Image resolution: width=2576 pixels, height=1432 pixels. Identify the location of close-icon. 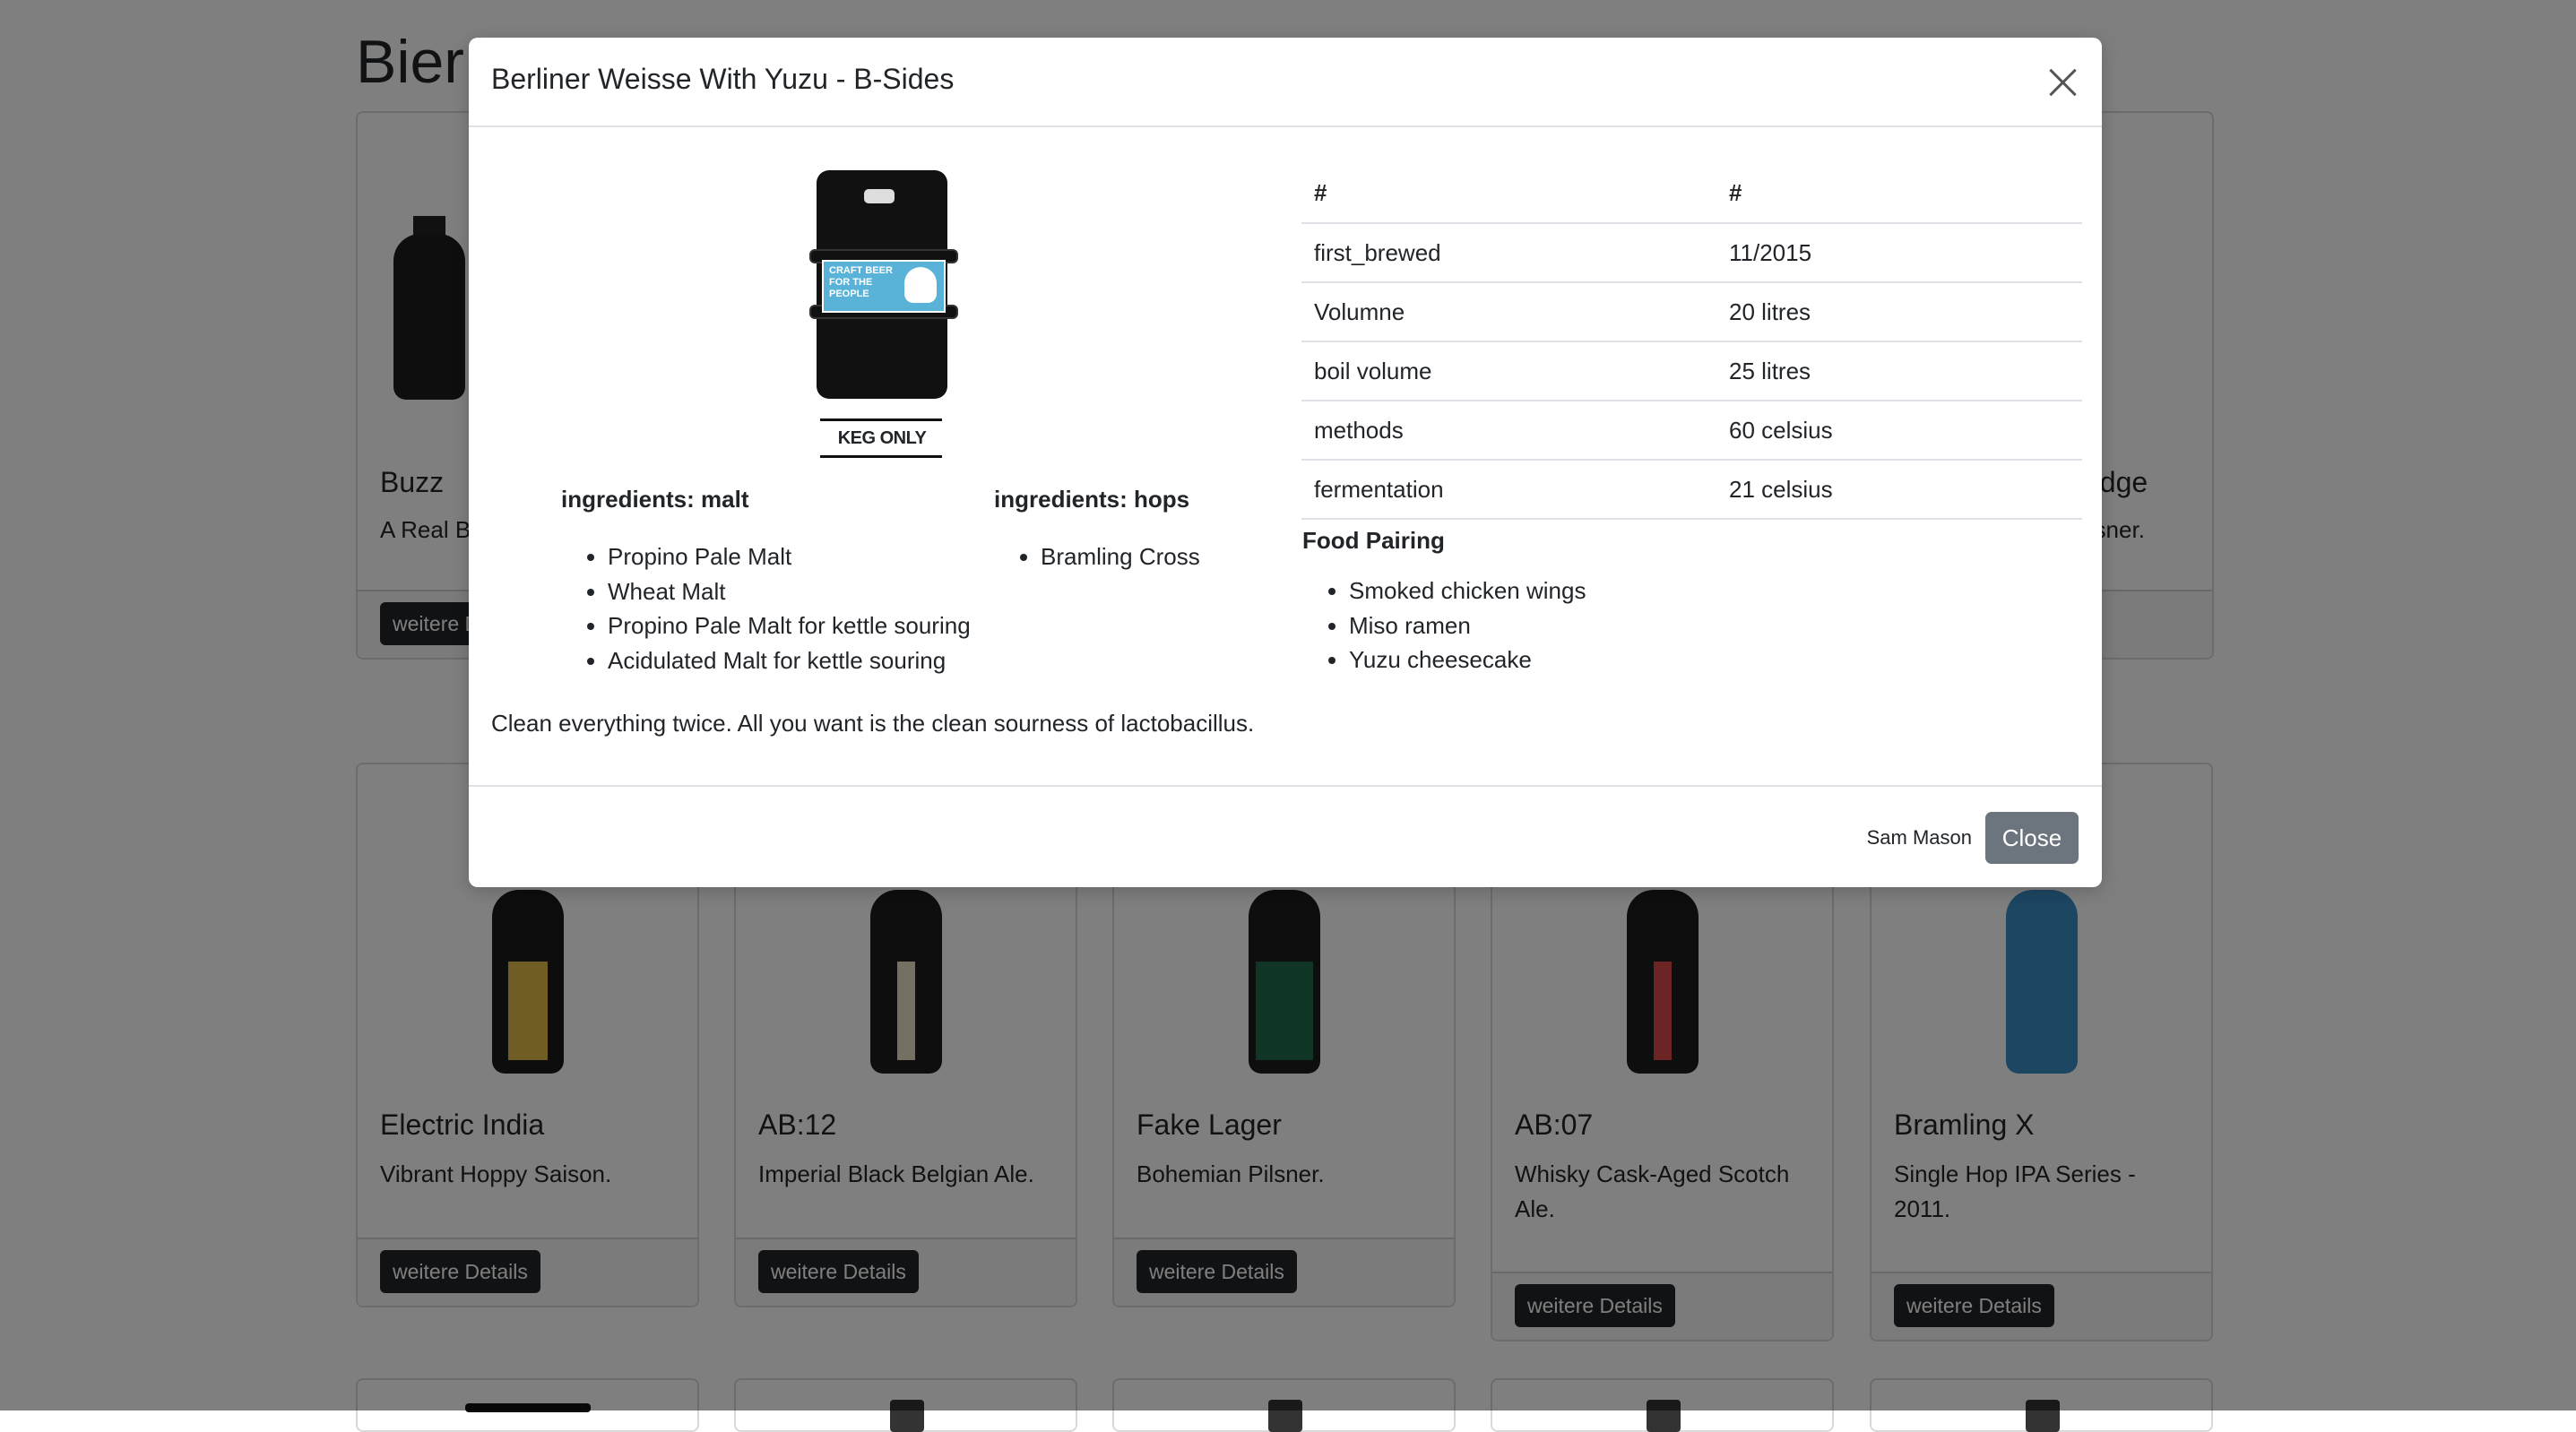
(2062, 82).